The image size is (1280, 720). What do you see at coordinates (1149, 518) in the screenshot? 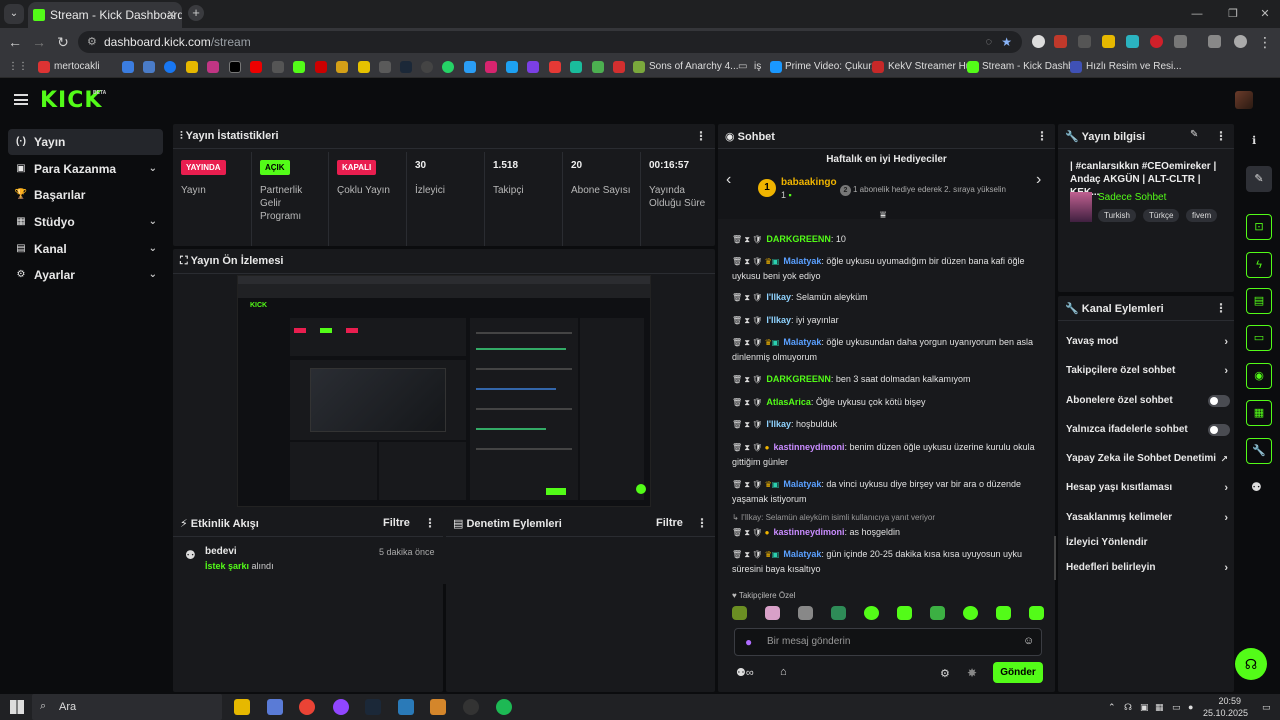
I see `action-yasakli-kelimeler: Yasaklanmış kelimeler ›` at bounding box center [1149, 518].